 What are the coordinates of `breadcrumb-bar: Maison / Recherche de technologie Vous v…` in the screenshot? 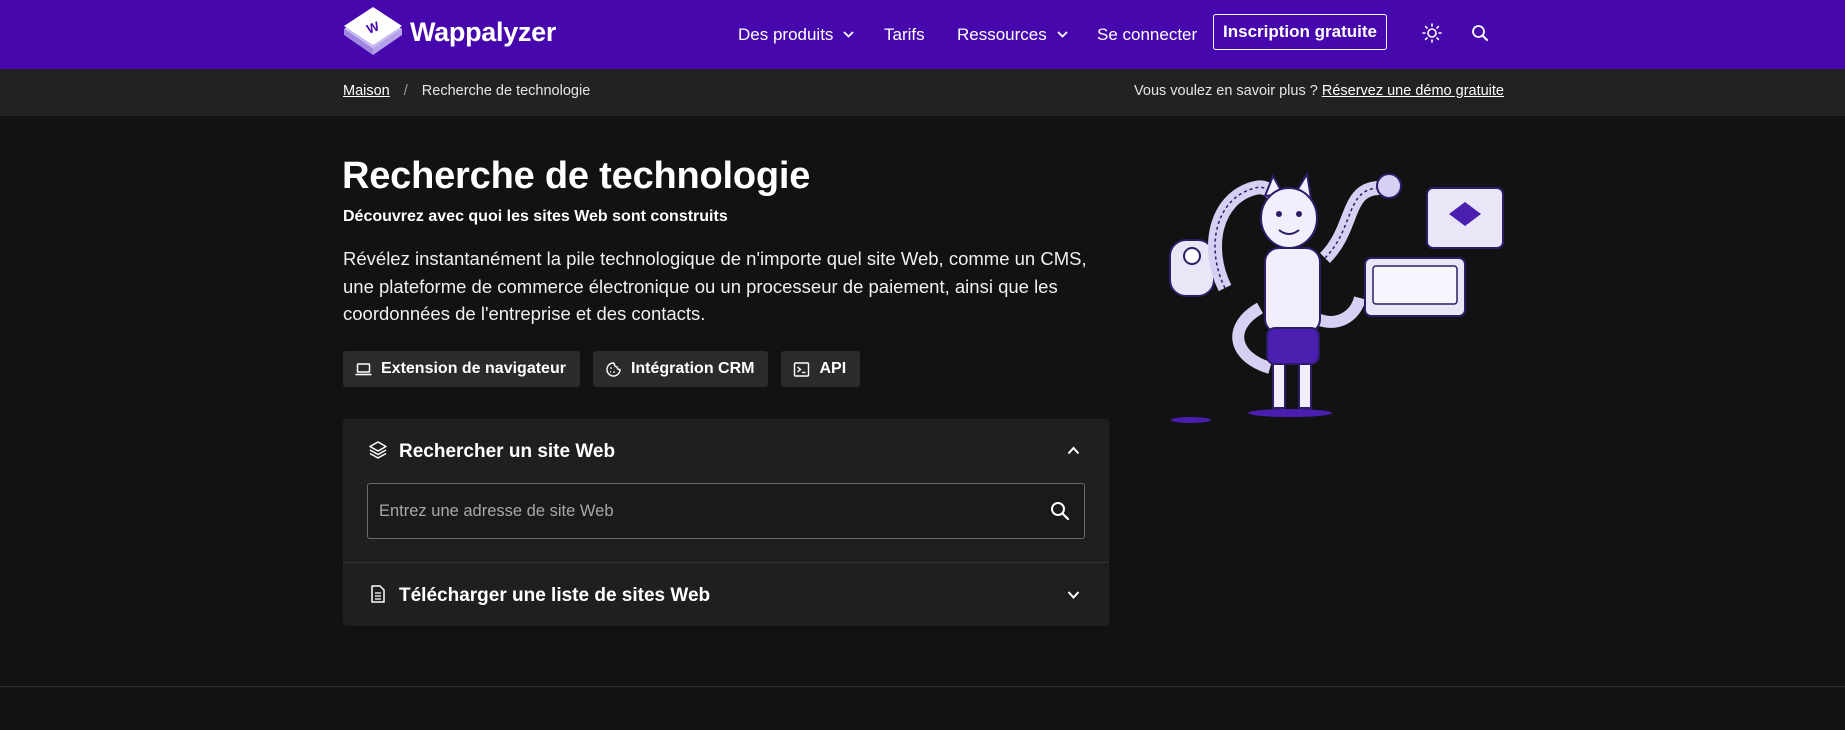 It's located at (922, 92).